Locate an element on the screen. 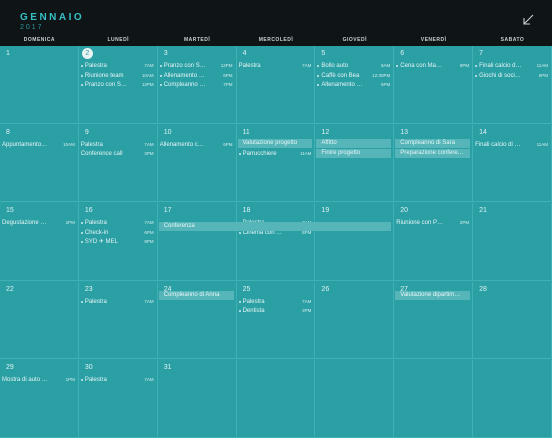  calendar-event: Pranzo con Sam… 12PM is located at coordinates (196, 66).